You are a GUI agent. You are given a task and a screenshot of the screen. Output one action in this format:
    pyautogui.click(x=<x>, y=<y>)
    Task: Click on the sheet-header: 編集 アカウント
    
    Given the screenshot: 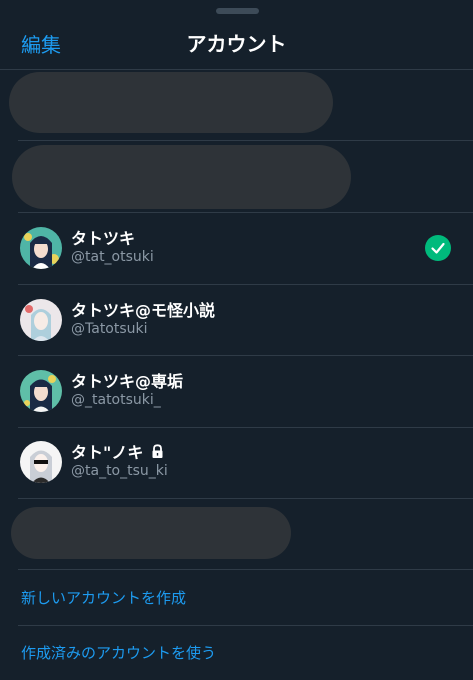 What is the action you would take?
    pyautogui.click(x=236, y=41)
    